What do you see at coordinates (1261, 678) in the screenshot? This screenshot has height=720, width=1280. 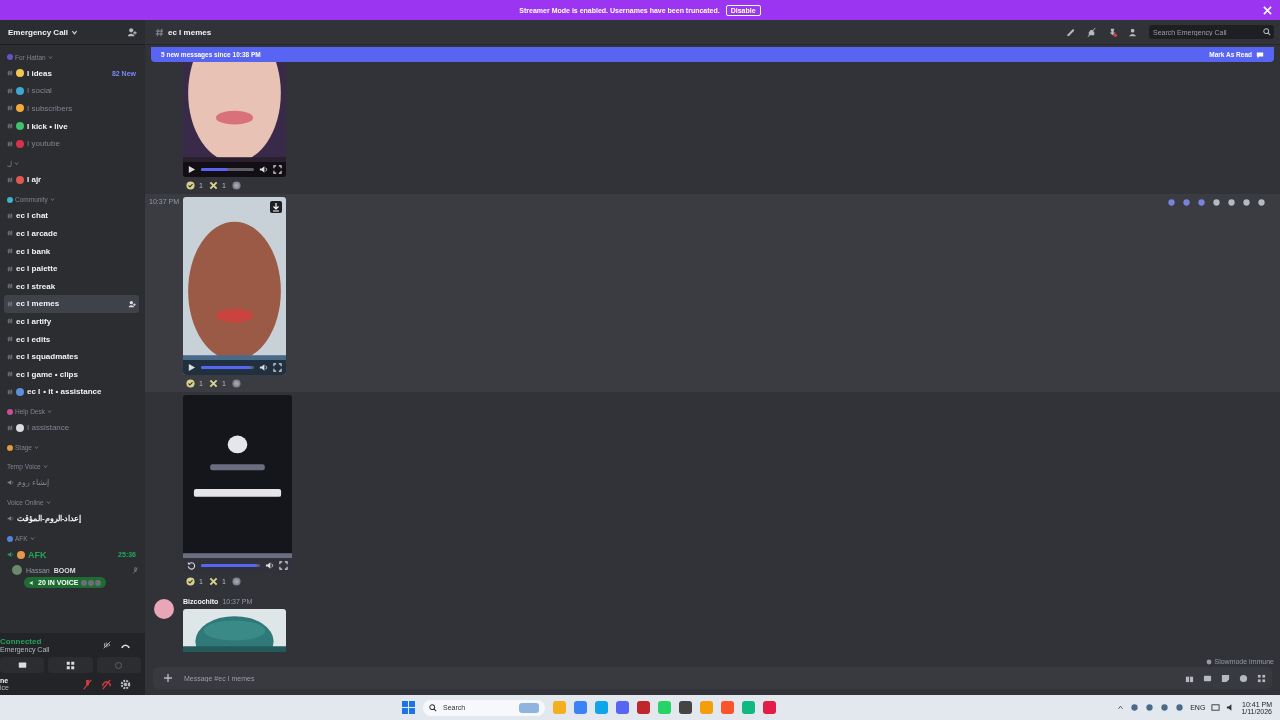 I see `apps-icon` at bounding box center [1261, 678].